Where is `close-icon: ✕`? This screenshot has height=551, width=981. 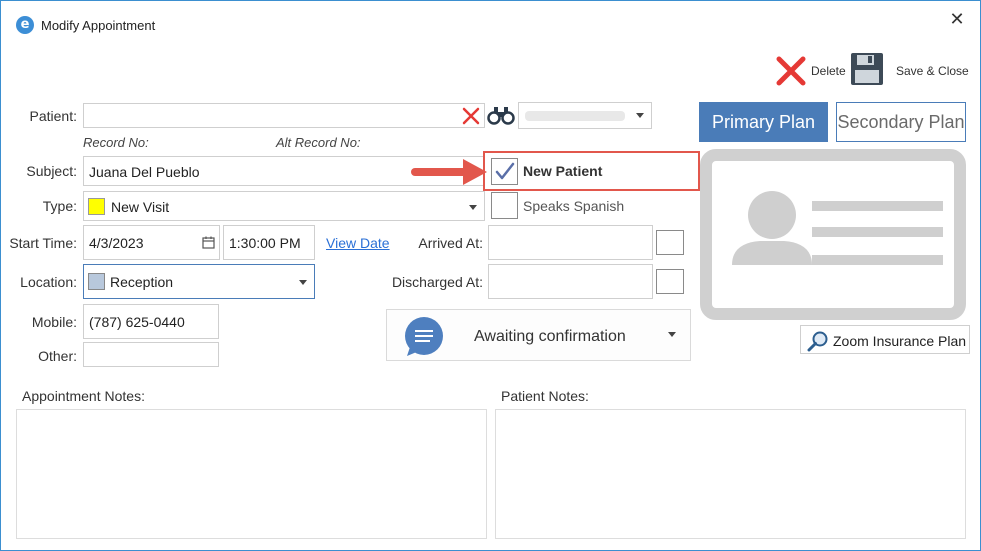
close-icon: ✕ is located at coordinates (957, 19).